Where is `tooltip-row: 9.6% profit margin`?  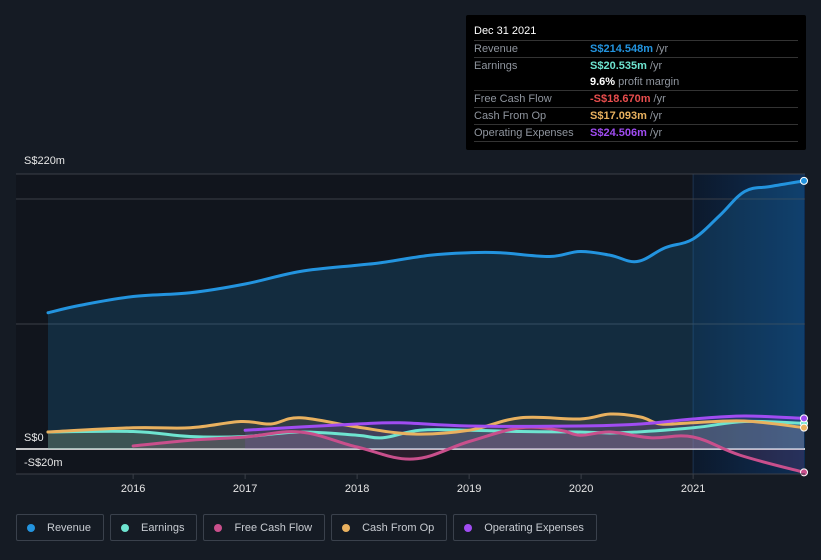
tooltip-row: 9.6% profit margin is located at coordinates (636, 82).